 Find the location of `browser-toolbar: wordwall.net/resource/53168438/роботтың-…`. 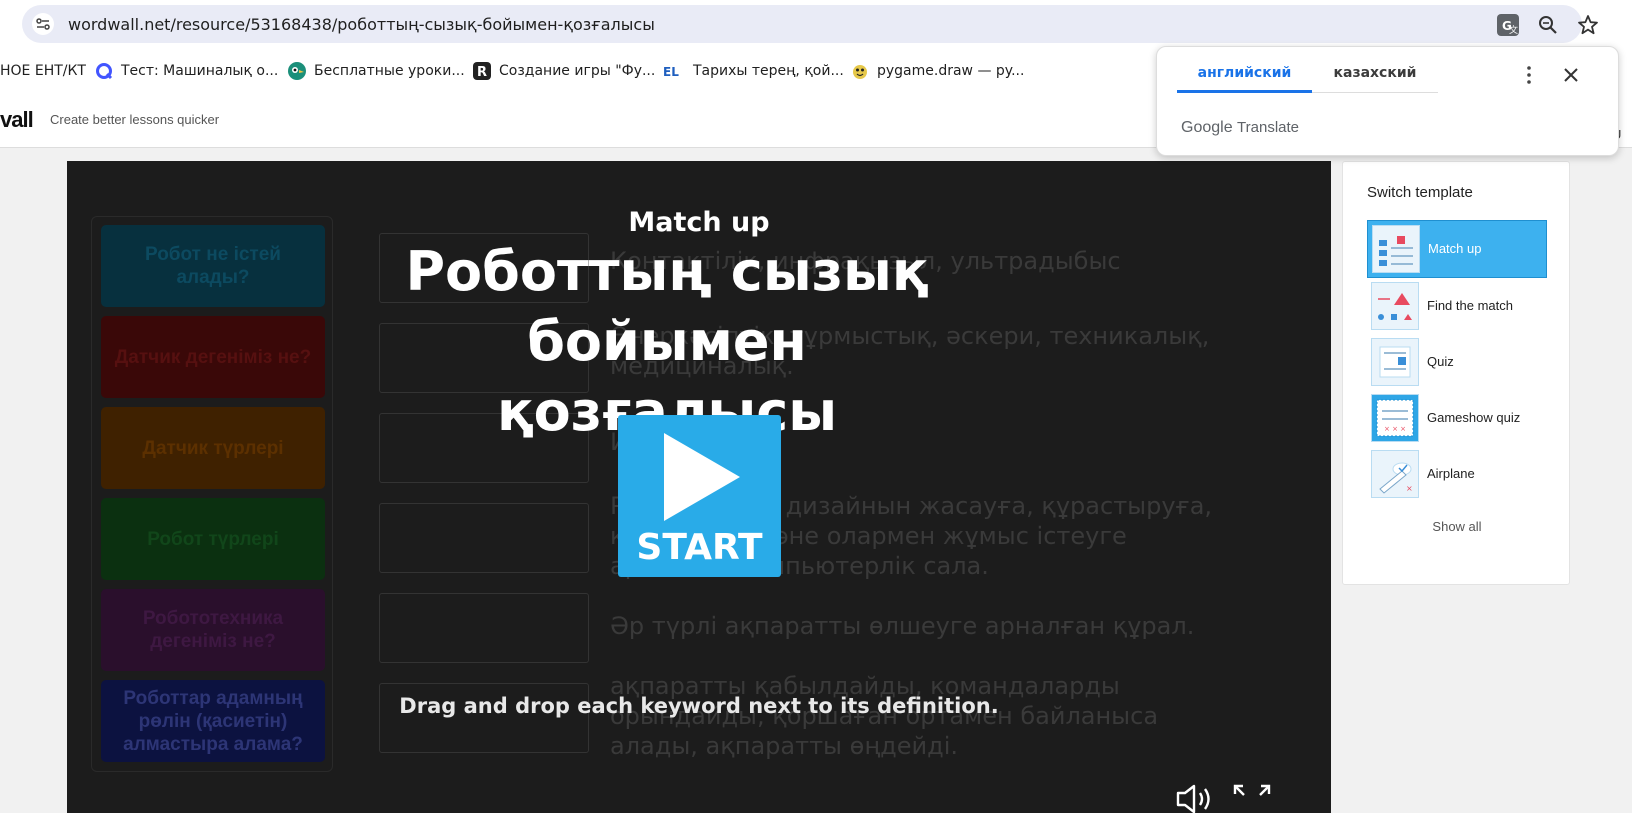

browser-toolbar: wordwall.net/resource/53168438/роботтың-… is located at coordinates (816, 24).